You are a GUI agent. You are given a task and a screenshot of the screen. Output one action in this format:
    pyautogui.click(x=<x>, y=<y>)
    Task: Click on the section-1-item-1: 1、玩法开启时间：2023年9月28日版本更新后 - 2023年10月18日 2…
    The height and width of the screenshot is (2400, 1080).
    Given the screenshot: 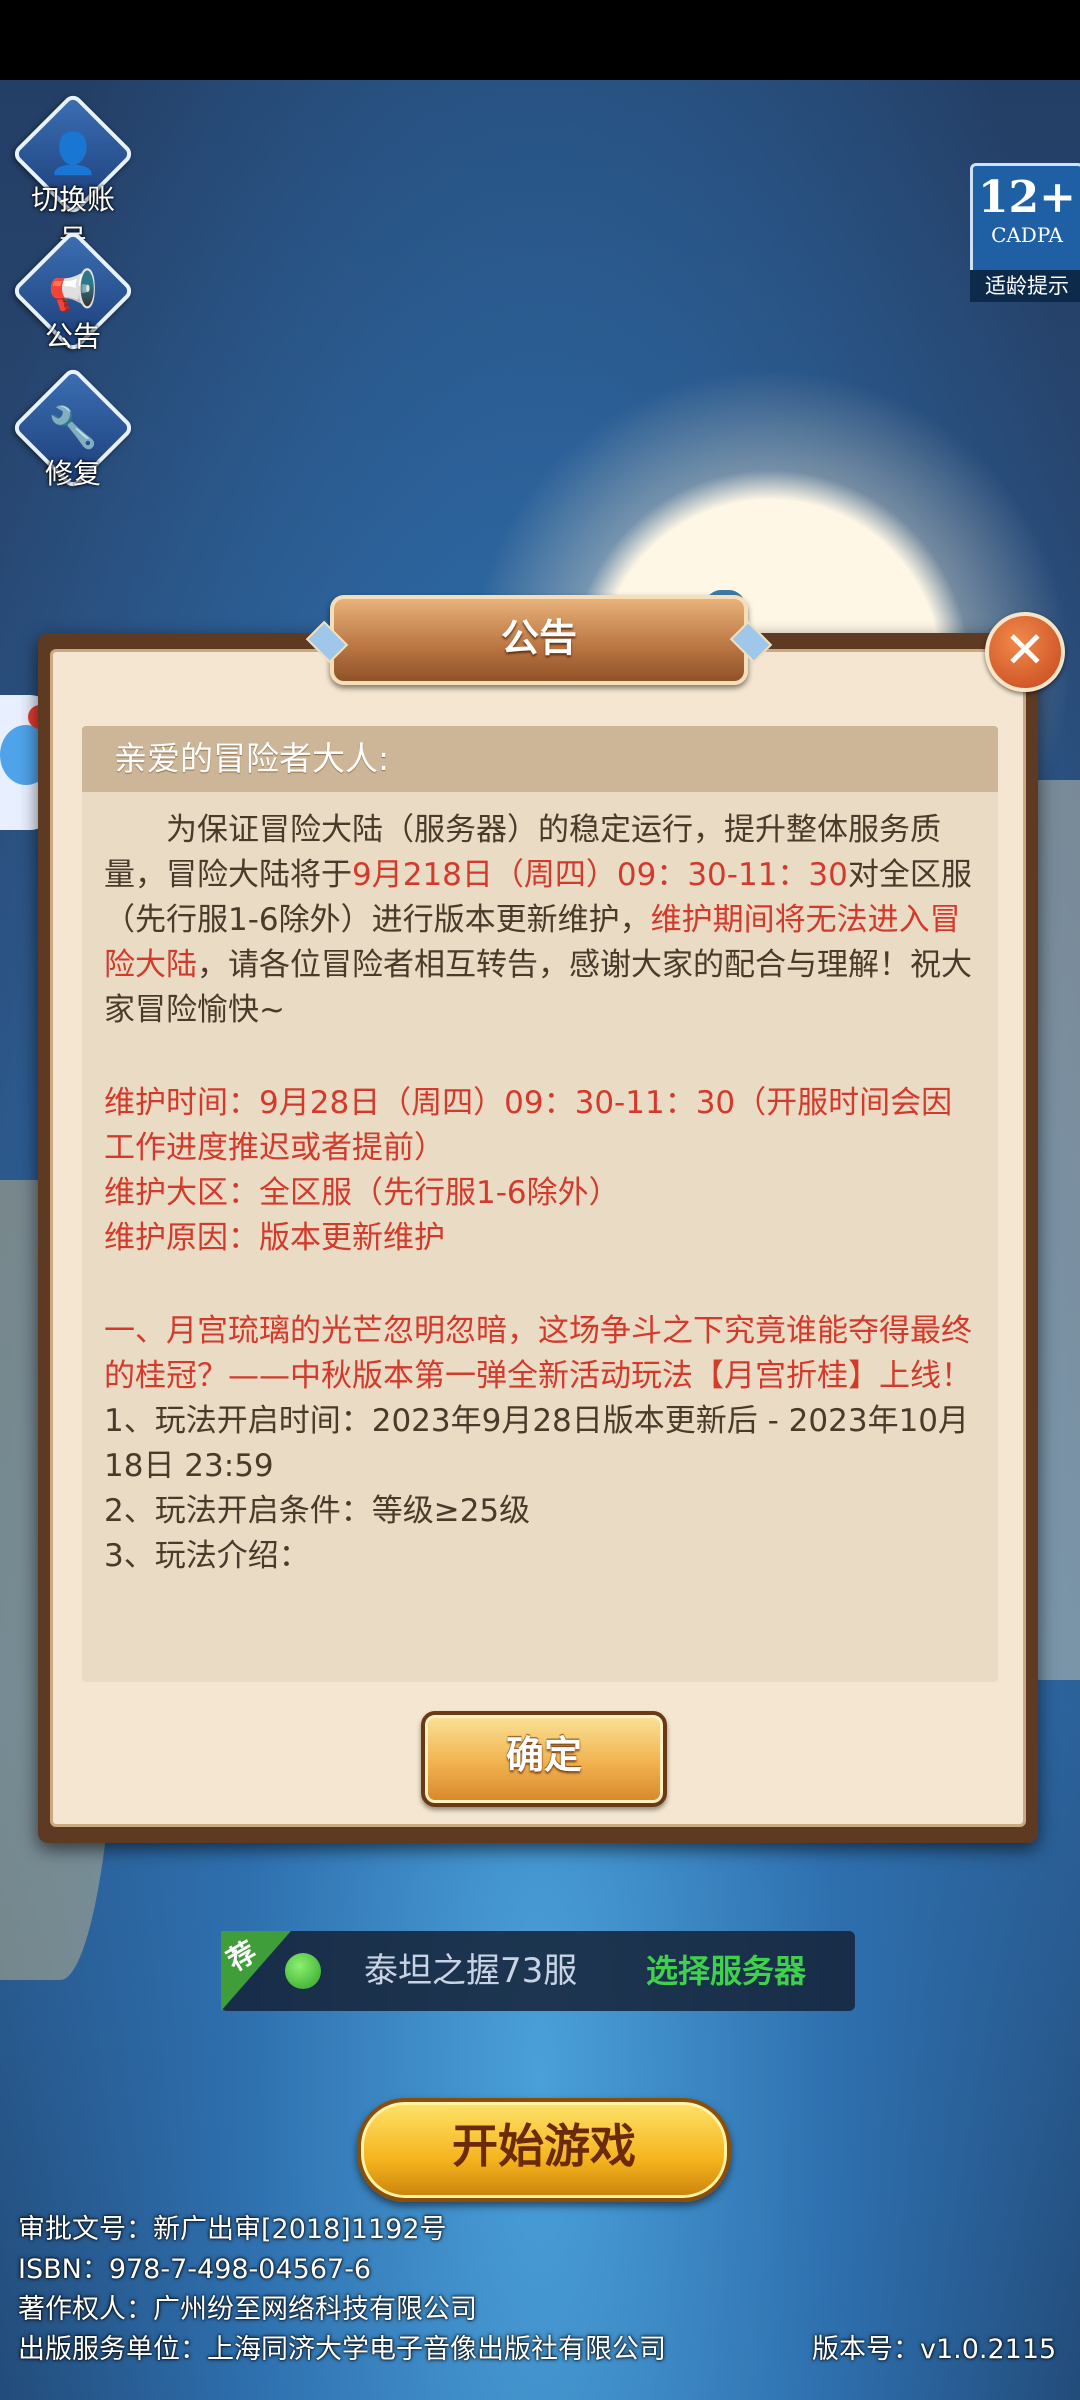 What is the action you would take?
    pyautogui.click(x=537, y=1443)
    